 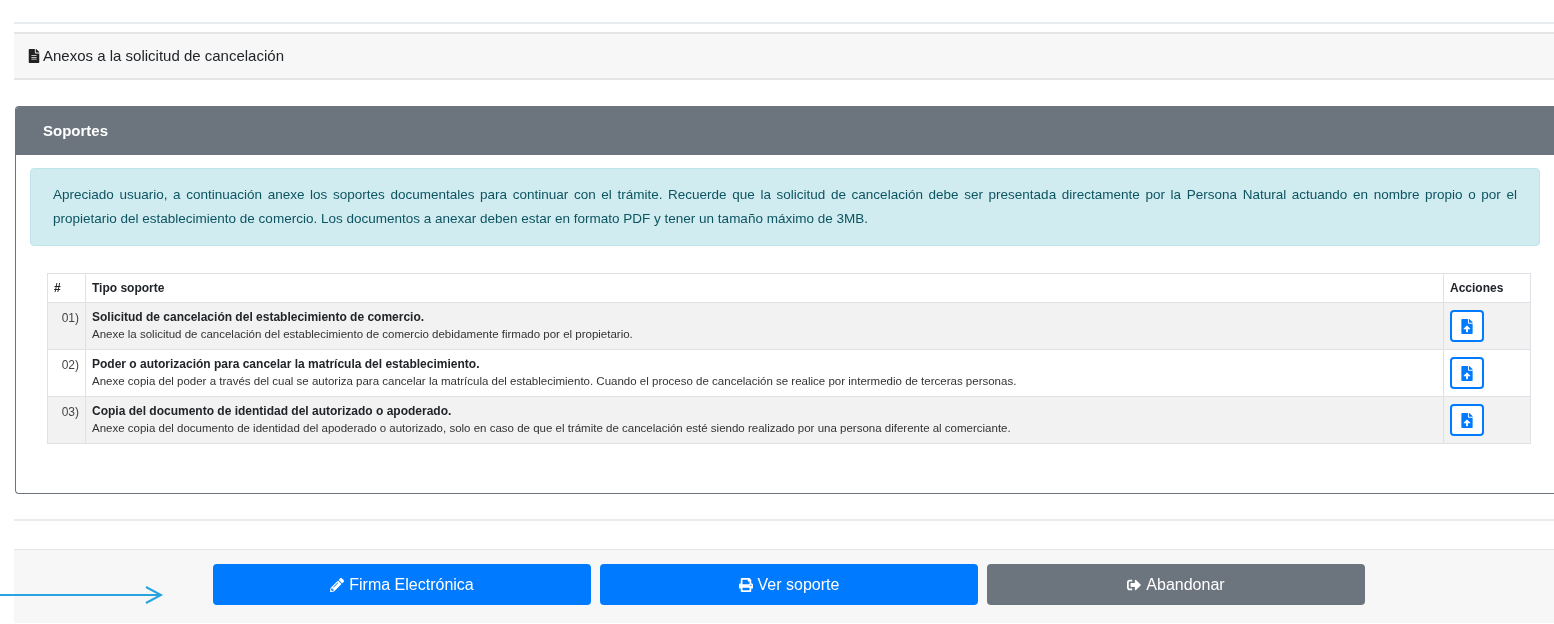 I want to click on action-button: Firma Electrónica, so click(x=402, y=584).